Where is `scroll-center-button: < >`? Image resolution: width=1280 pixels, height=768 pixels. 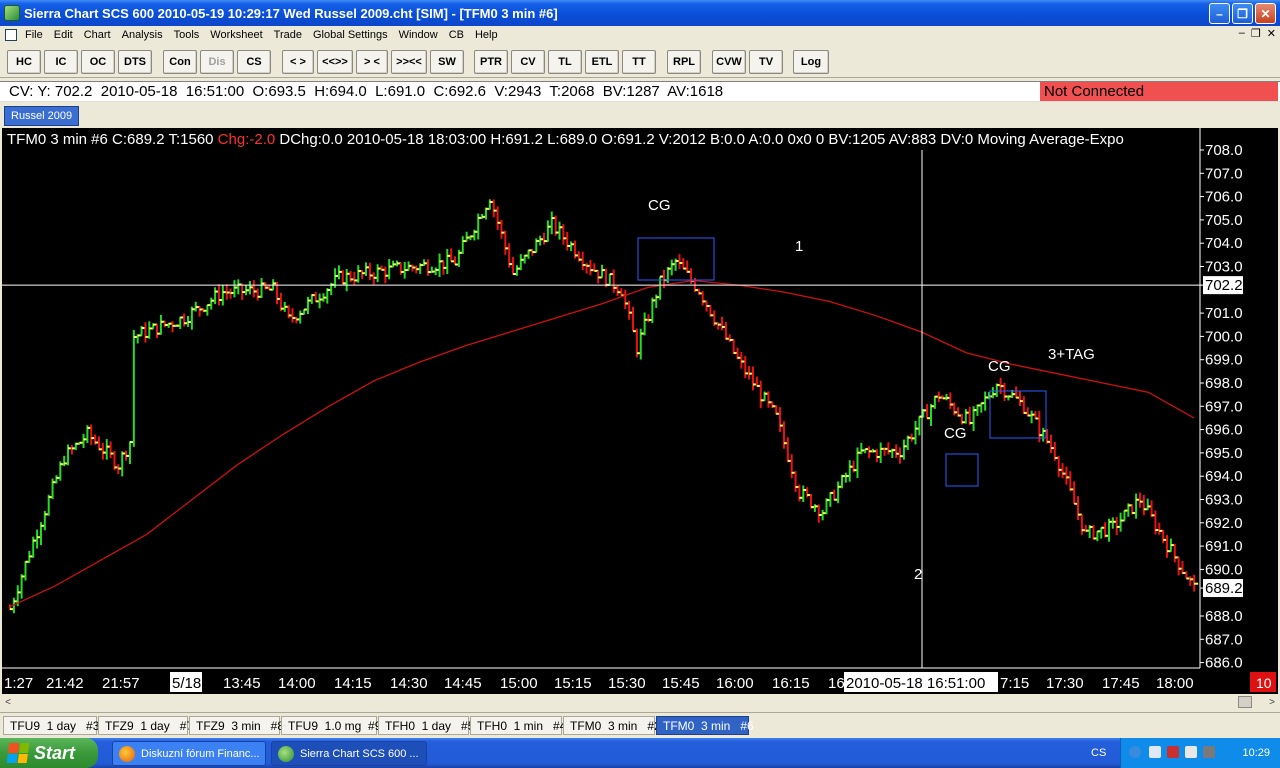 scroll-center-button: < > is located at coordinates (298, 62).